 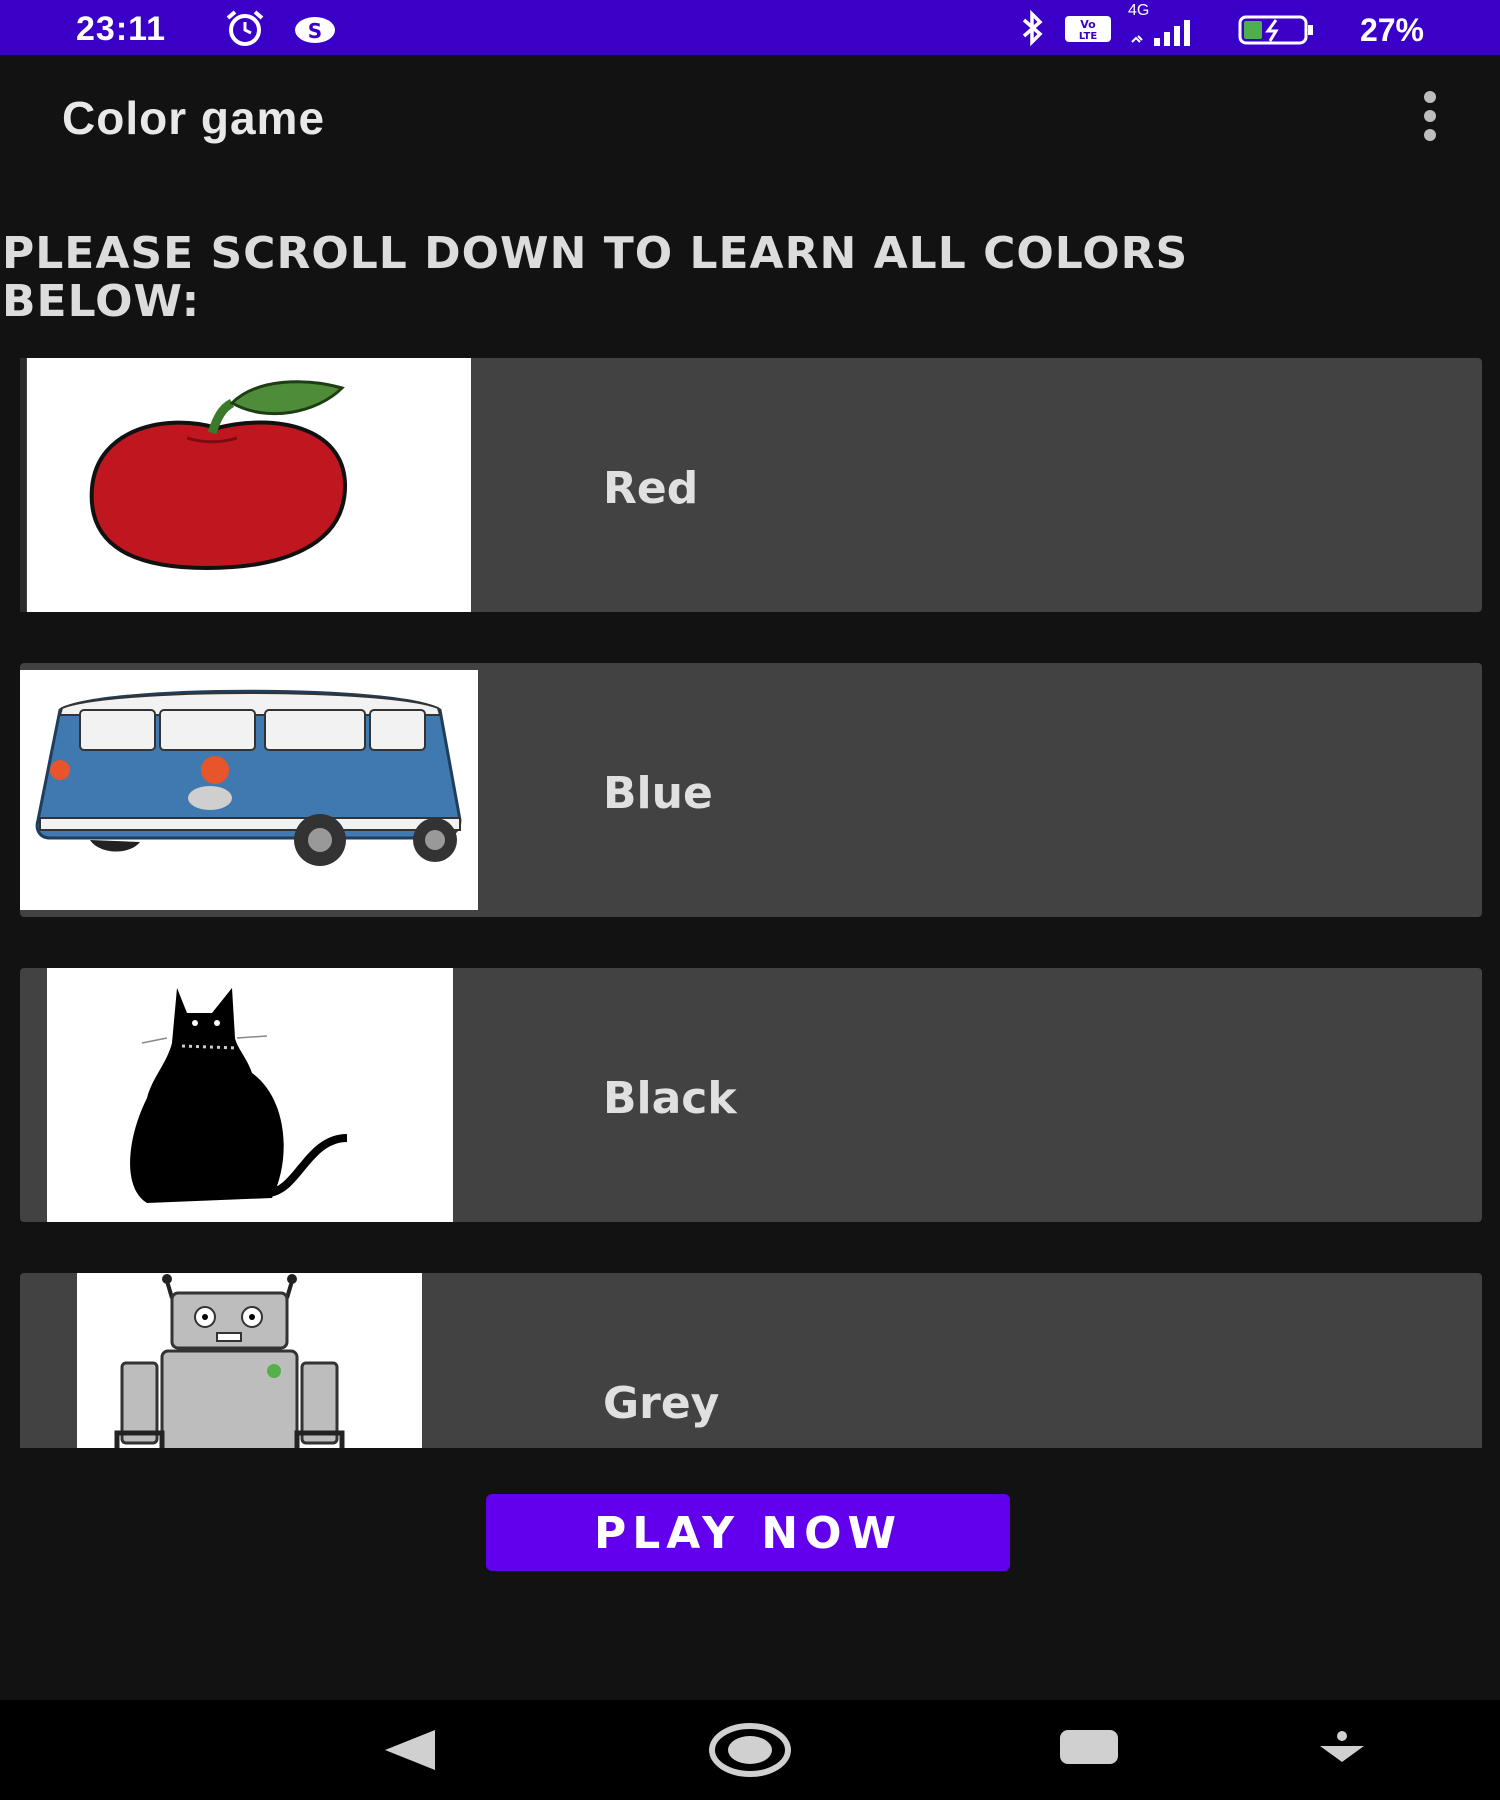 What do you see at coordinates (121, 29) in the screenshot?
I see `status-time: 23:11` at bounding box center [121, 29].